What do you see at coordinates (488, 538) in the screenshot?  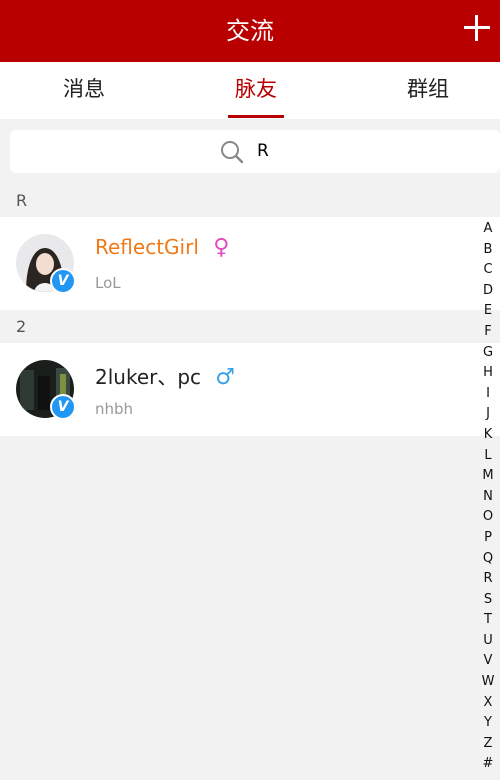 I see `index-letter: P` at bounding box center [488, 538].